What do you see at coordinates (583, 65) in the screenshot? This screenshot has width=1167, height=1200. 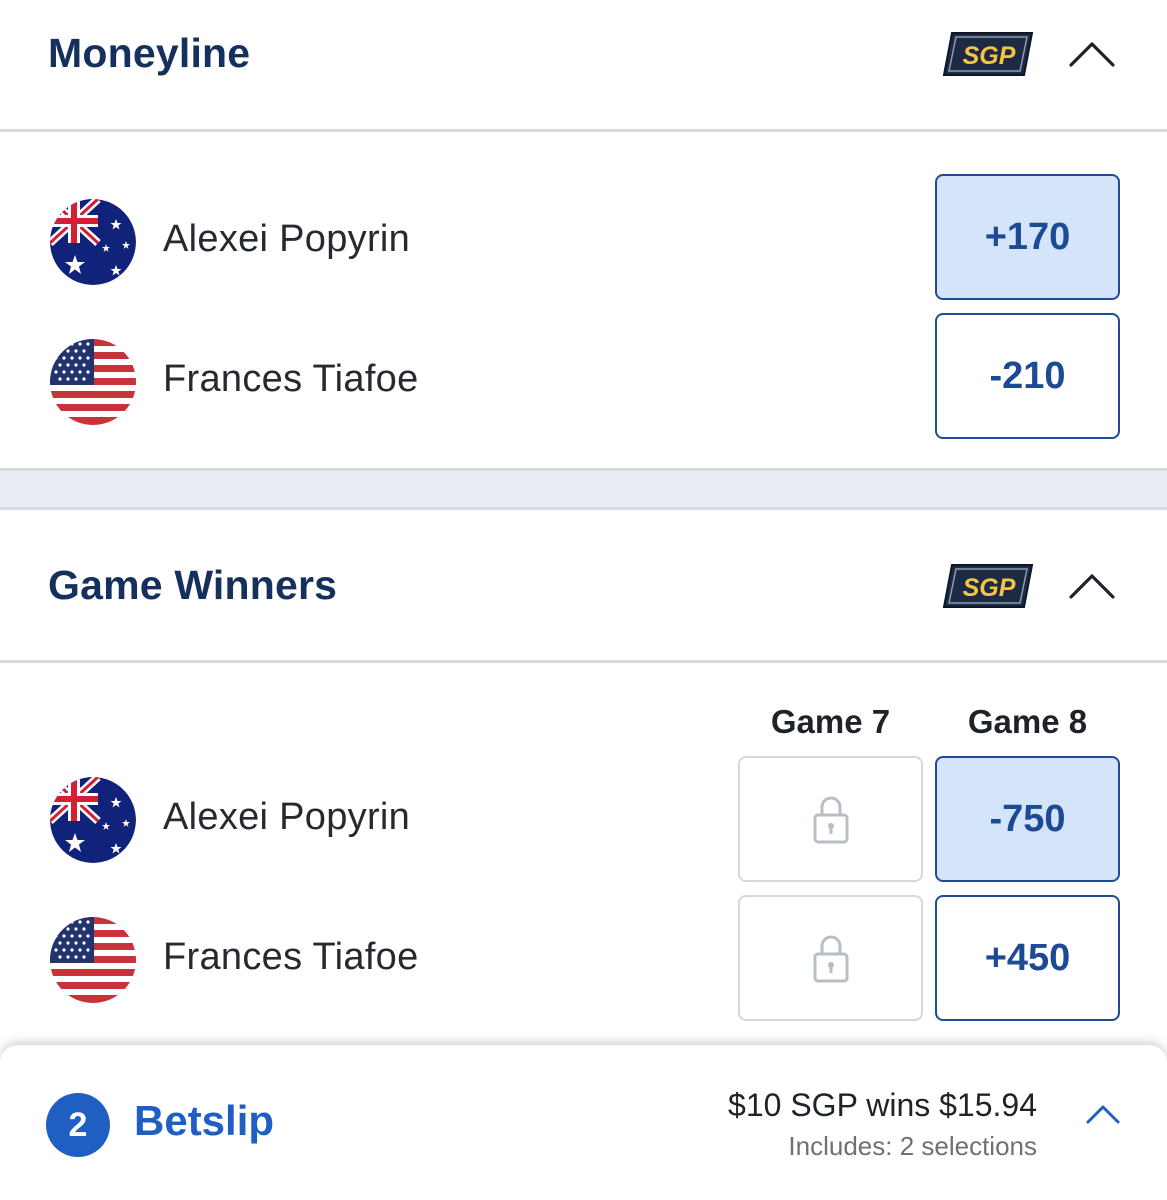 I see `moneyline-header: Moneyline SGP` at bounding box center [583, 65].